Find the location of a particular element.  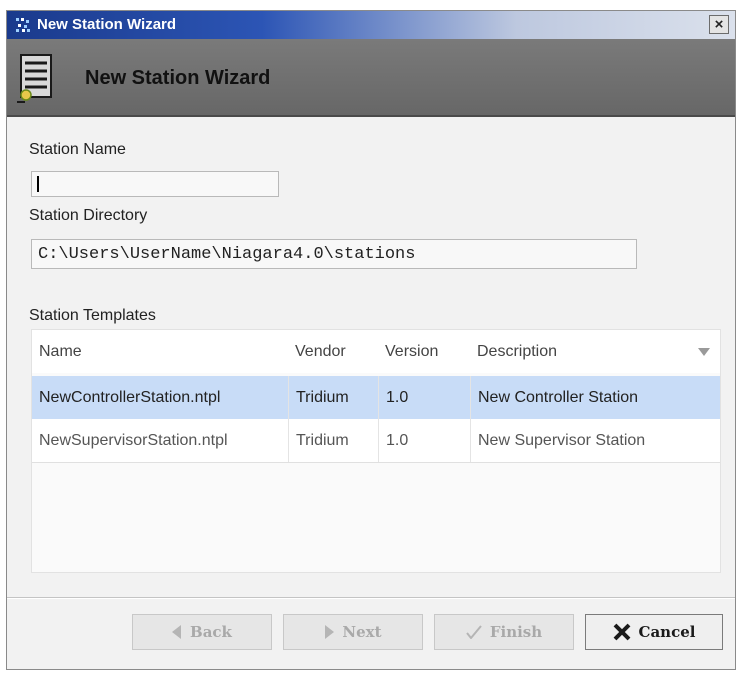

station-directory-input: C:\Users\UserName\Niagara4.0\stations is located at coordinates (334, 254).